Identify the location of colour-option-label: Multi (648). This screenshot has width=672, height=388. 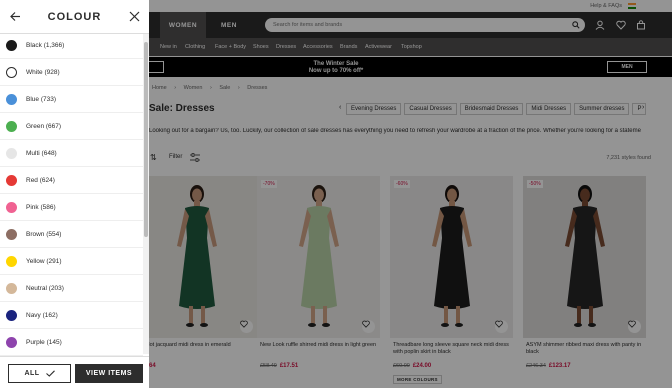
(41, 153).